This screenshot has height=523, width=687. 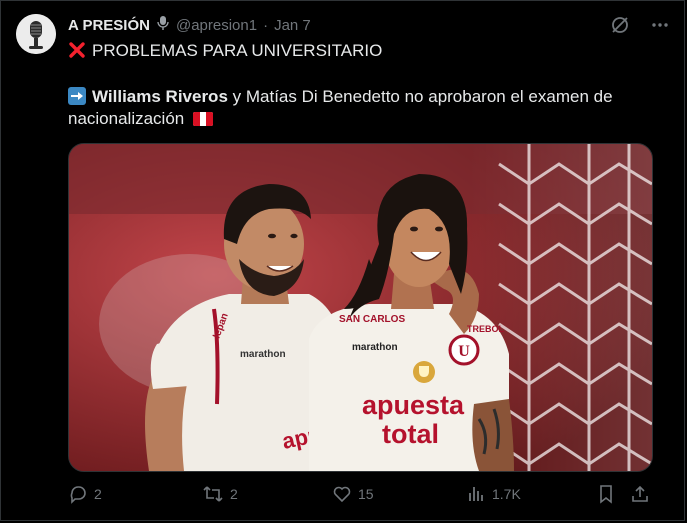 I want to click on like-button: 15, so click(x=353, y=494).